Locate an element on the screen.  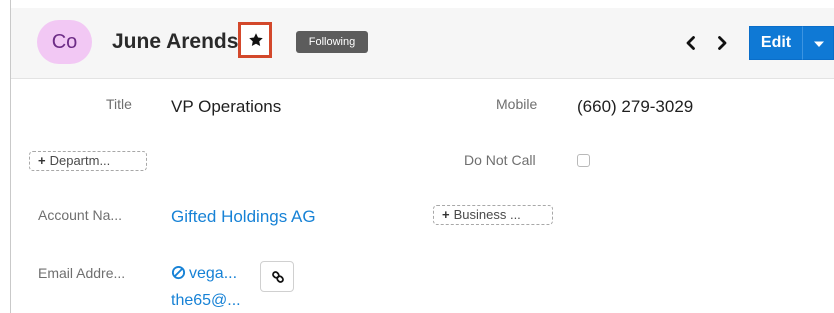
star-icon is located at coordinates (256, 40).